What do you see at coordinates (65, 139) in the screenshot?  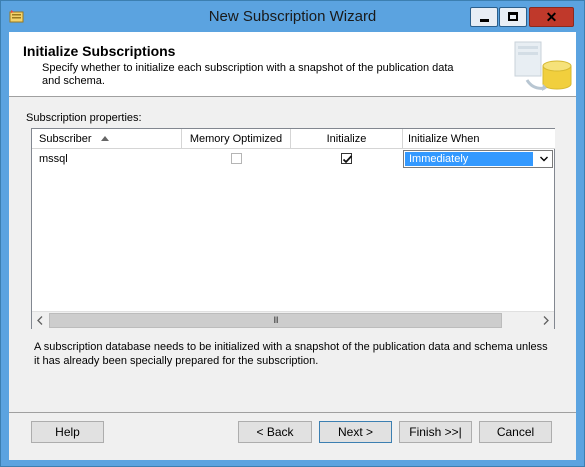 I see `column-header-label: Subscriber` at bounding box center [65, 139].